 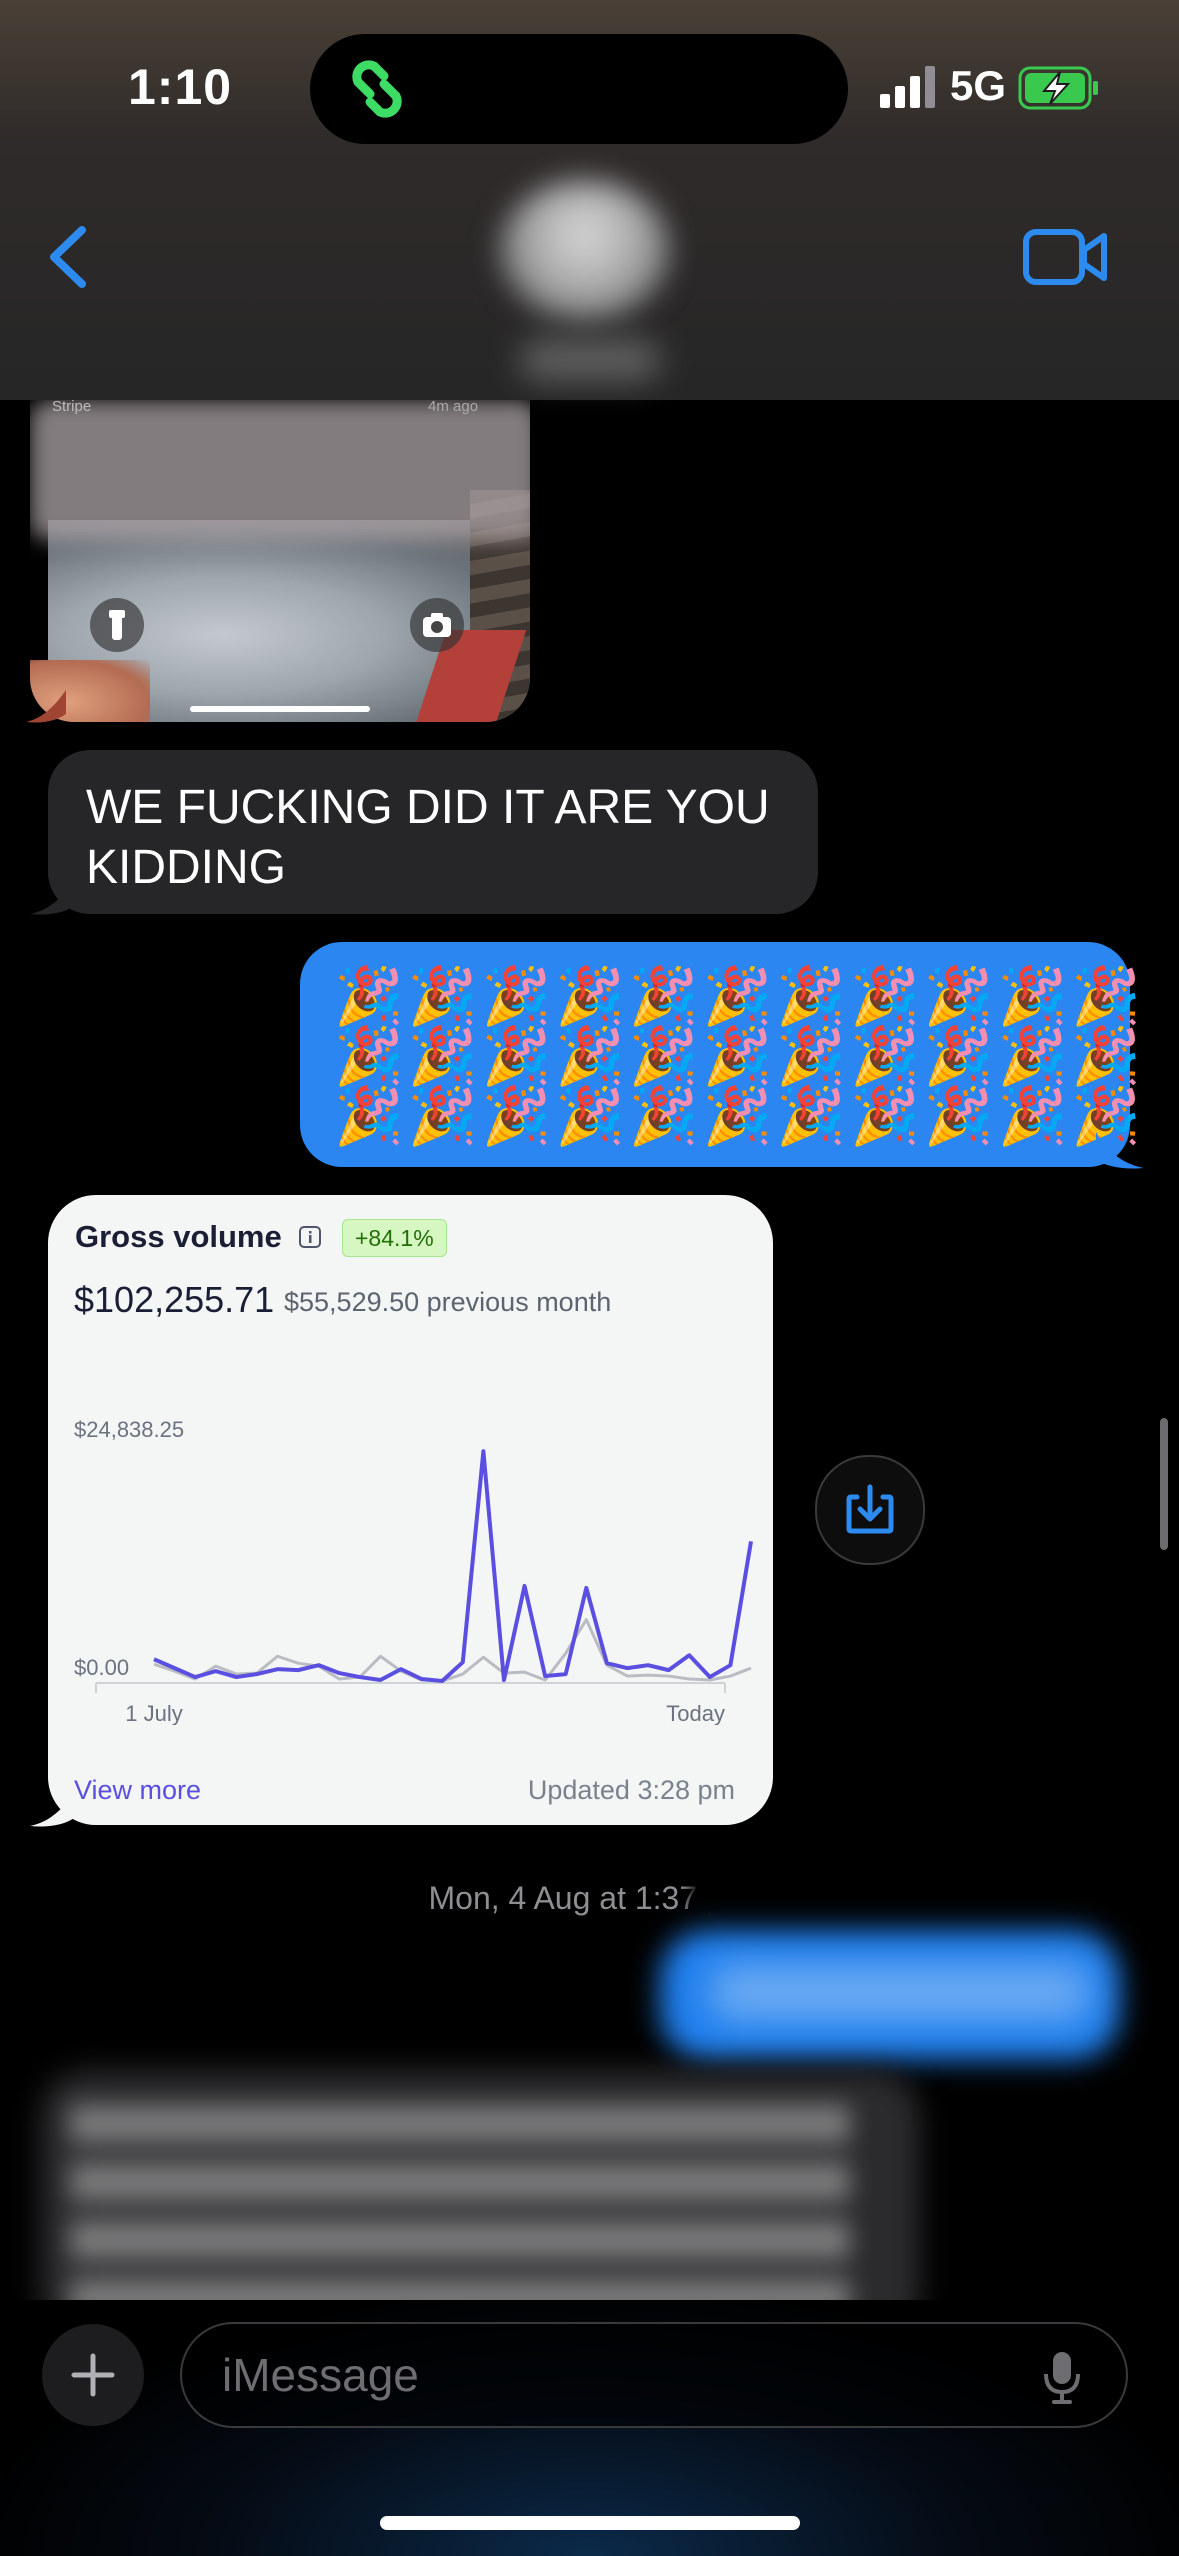 I want to click on status-time: 1:10, so click(x=180, y=87).